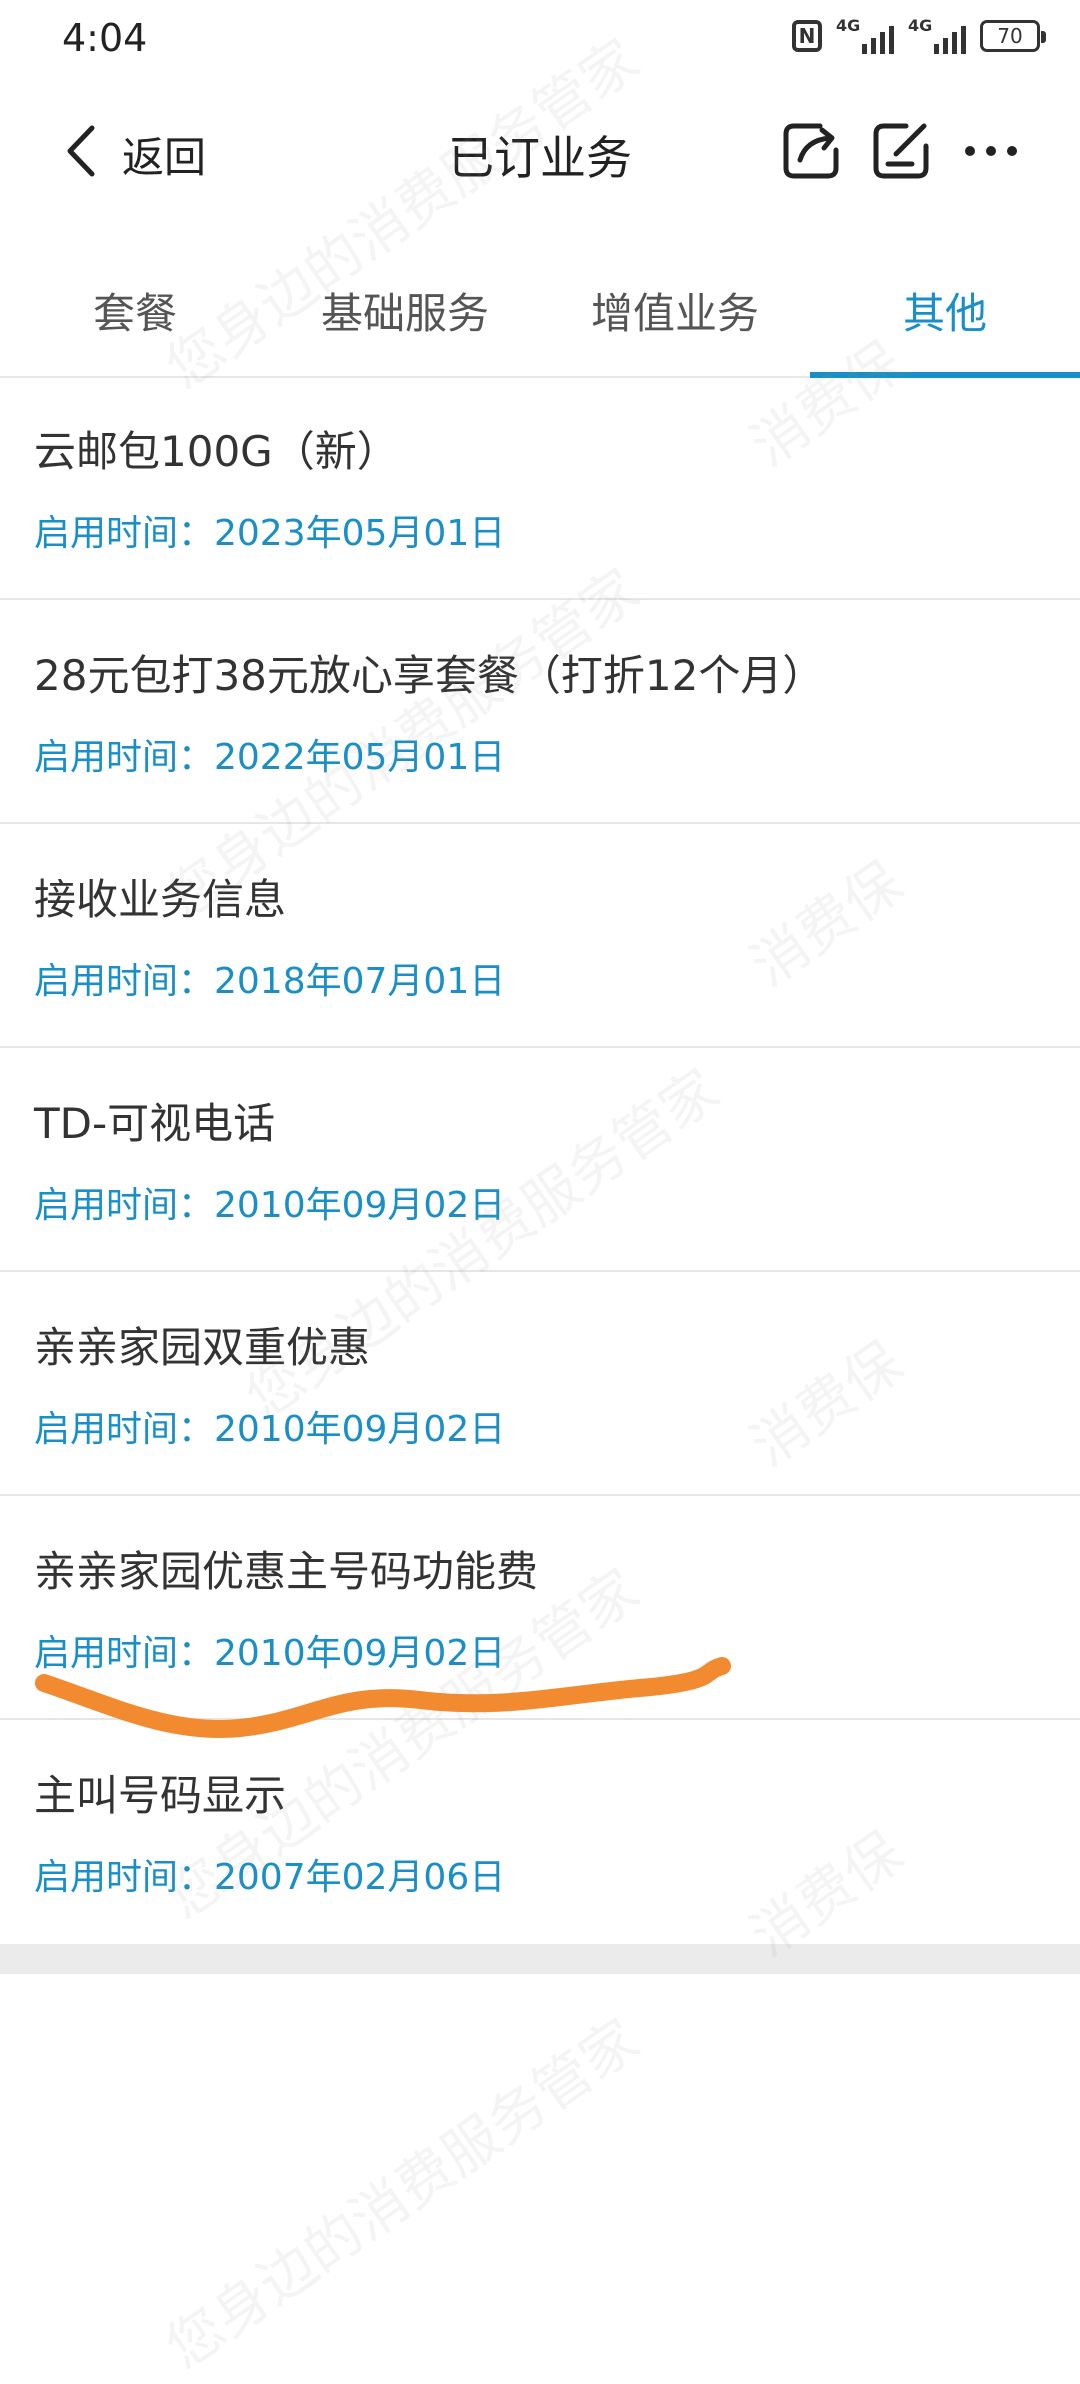 The height and width of the screenshot is (2384, 1080). I want to click on edit-note-icon, so click(901, 151).